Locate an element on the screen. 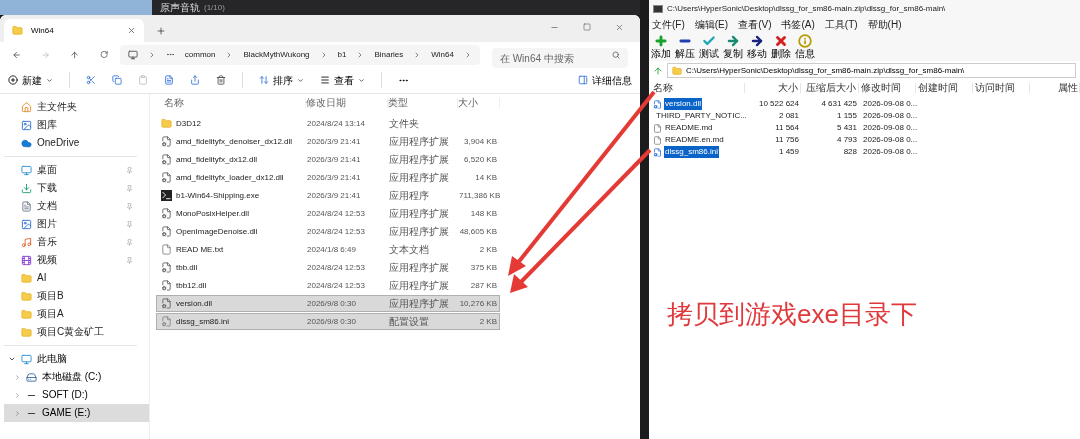  toolbar-button: 移动 is located at coordinates (757, 46).